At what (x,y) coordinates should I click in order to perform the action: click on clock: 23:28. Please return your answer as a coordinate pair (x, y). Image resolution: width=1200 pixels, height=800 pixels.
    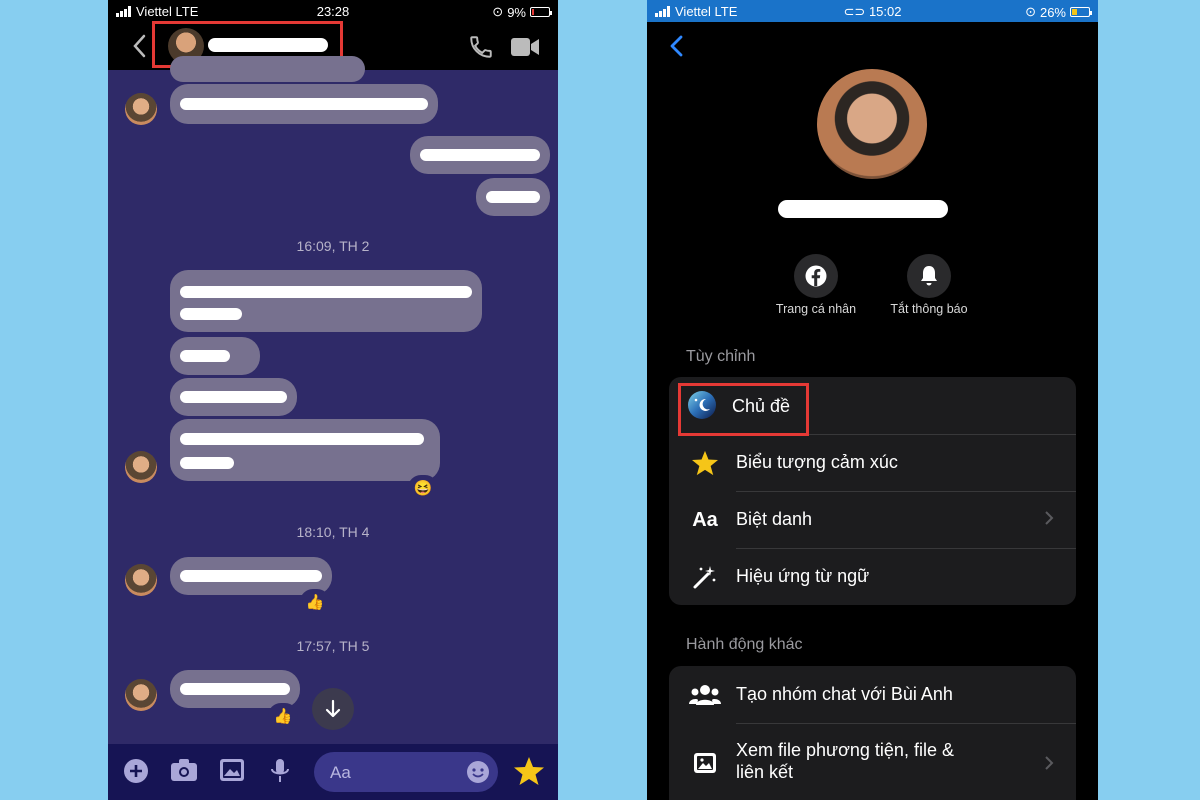
    Looking at the image, I should click on (333, 11).